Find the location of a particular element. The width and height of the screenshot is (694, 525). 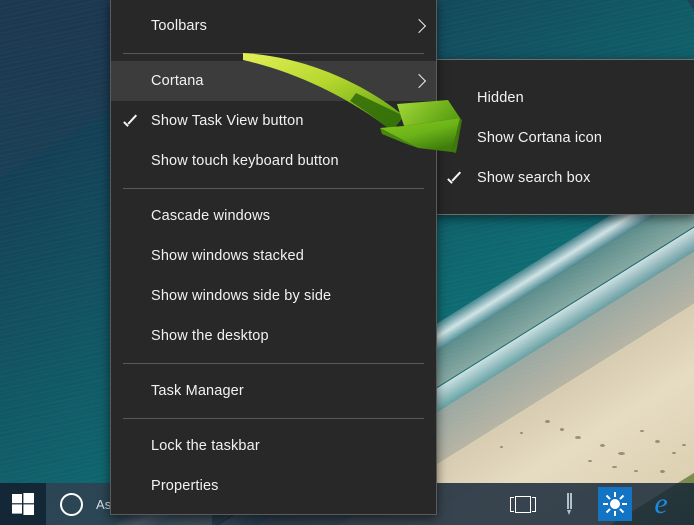

menu-item-label: Task Manager is located at coordinates (197, 391).